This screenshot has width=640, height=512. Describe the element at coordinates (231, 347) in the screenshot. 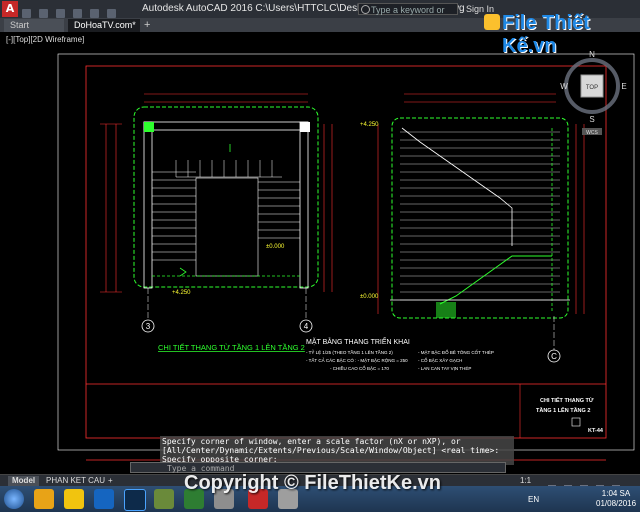

I see `plan-title: CHI TIẾT THANG TỪ TẦNG 1 LÊN TẦNG 2` at that location.